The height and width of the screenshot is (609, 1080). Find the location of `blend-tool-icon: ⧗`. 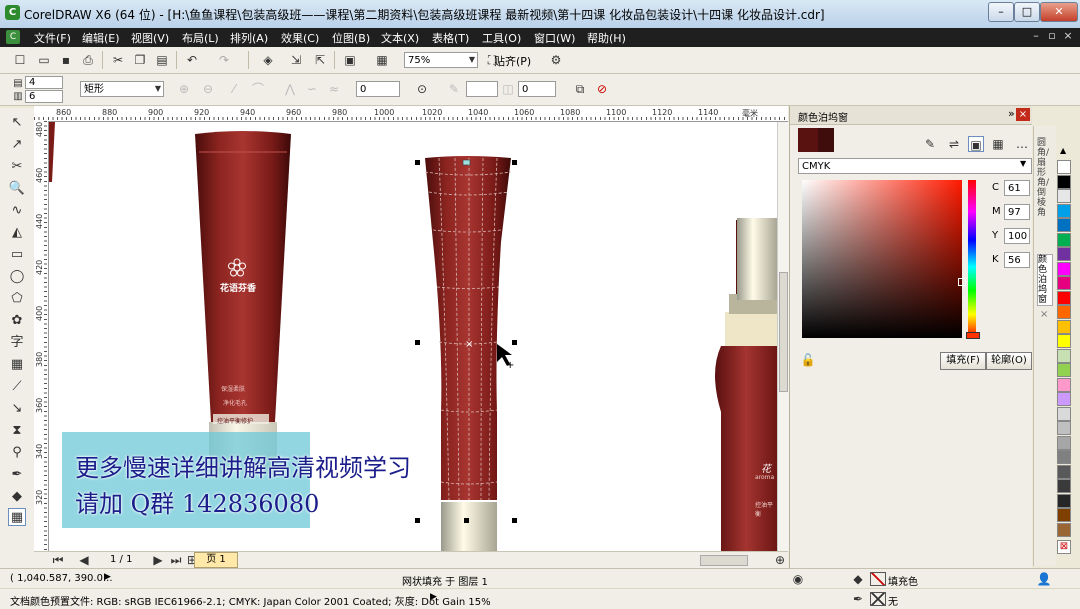

blend-tool-icon: ⧗ is located at coordinates (17, 431).